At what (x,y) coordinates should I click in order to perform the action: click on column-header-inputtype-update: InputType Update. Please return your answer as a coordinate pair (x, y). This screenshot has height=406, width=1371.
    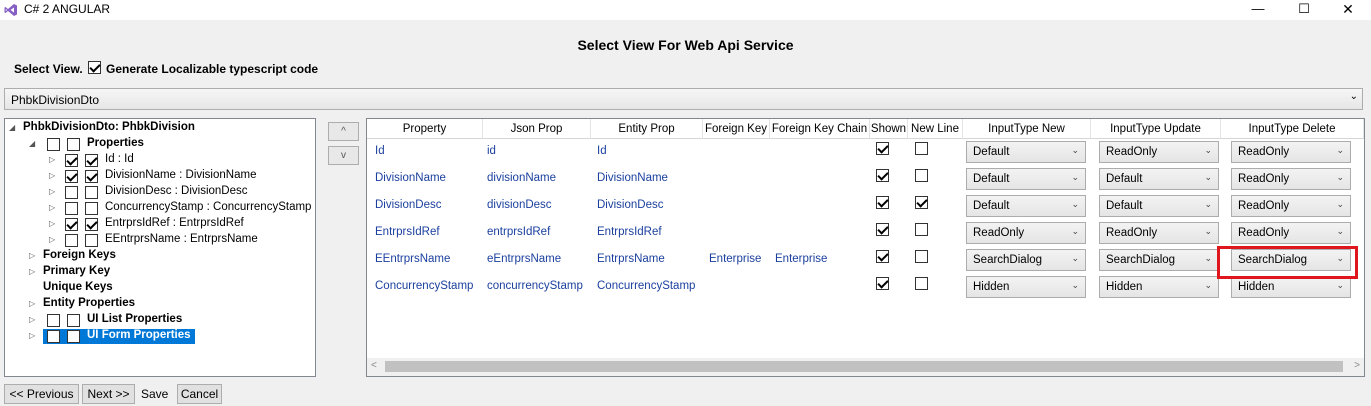
    Looking at the image, I should click on (1156, 129).